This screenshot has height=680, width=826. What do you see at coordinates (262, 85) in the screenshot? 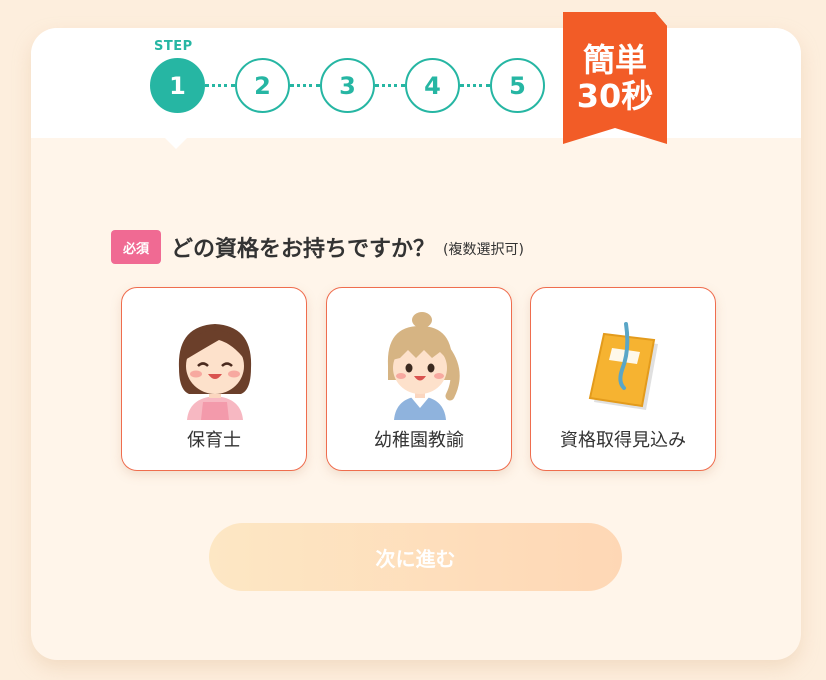
I see `step-2: 2` at bounding box center [262, 85].